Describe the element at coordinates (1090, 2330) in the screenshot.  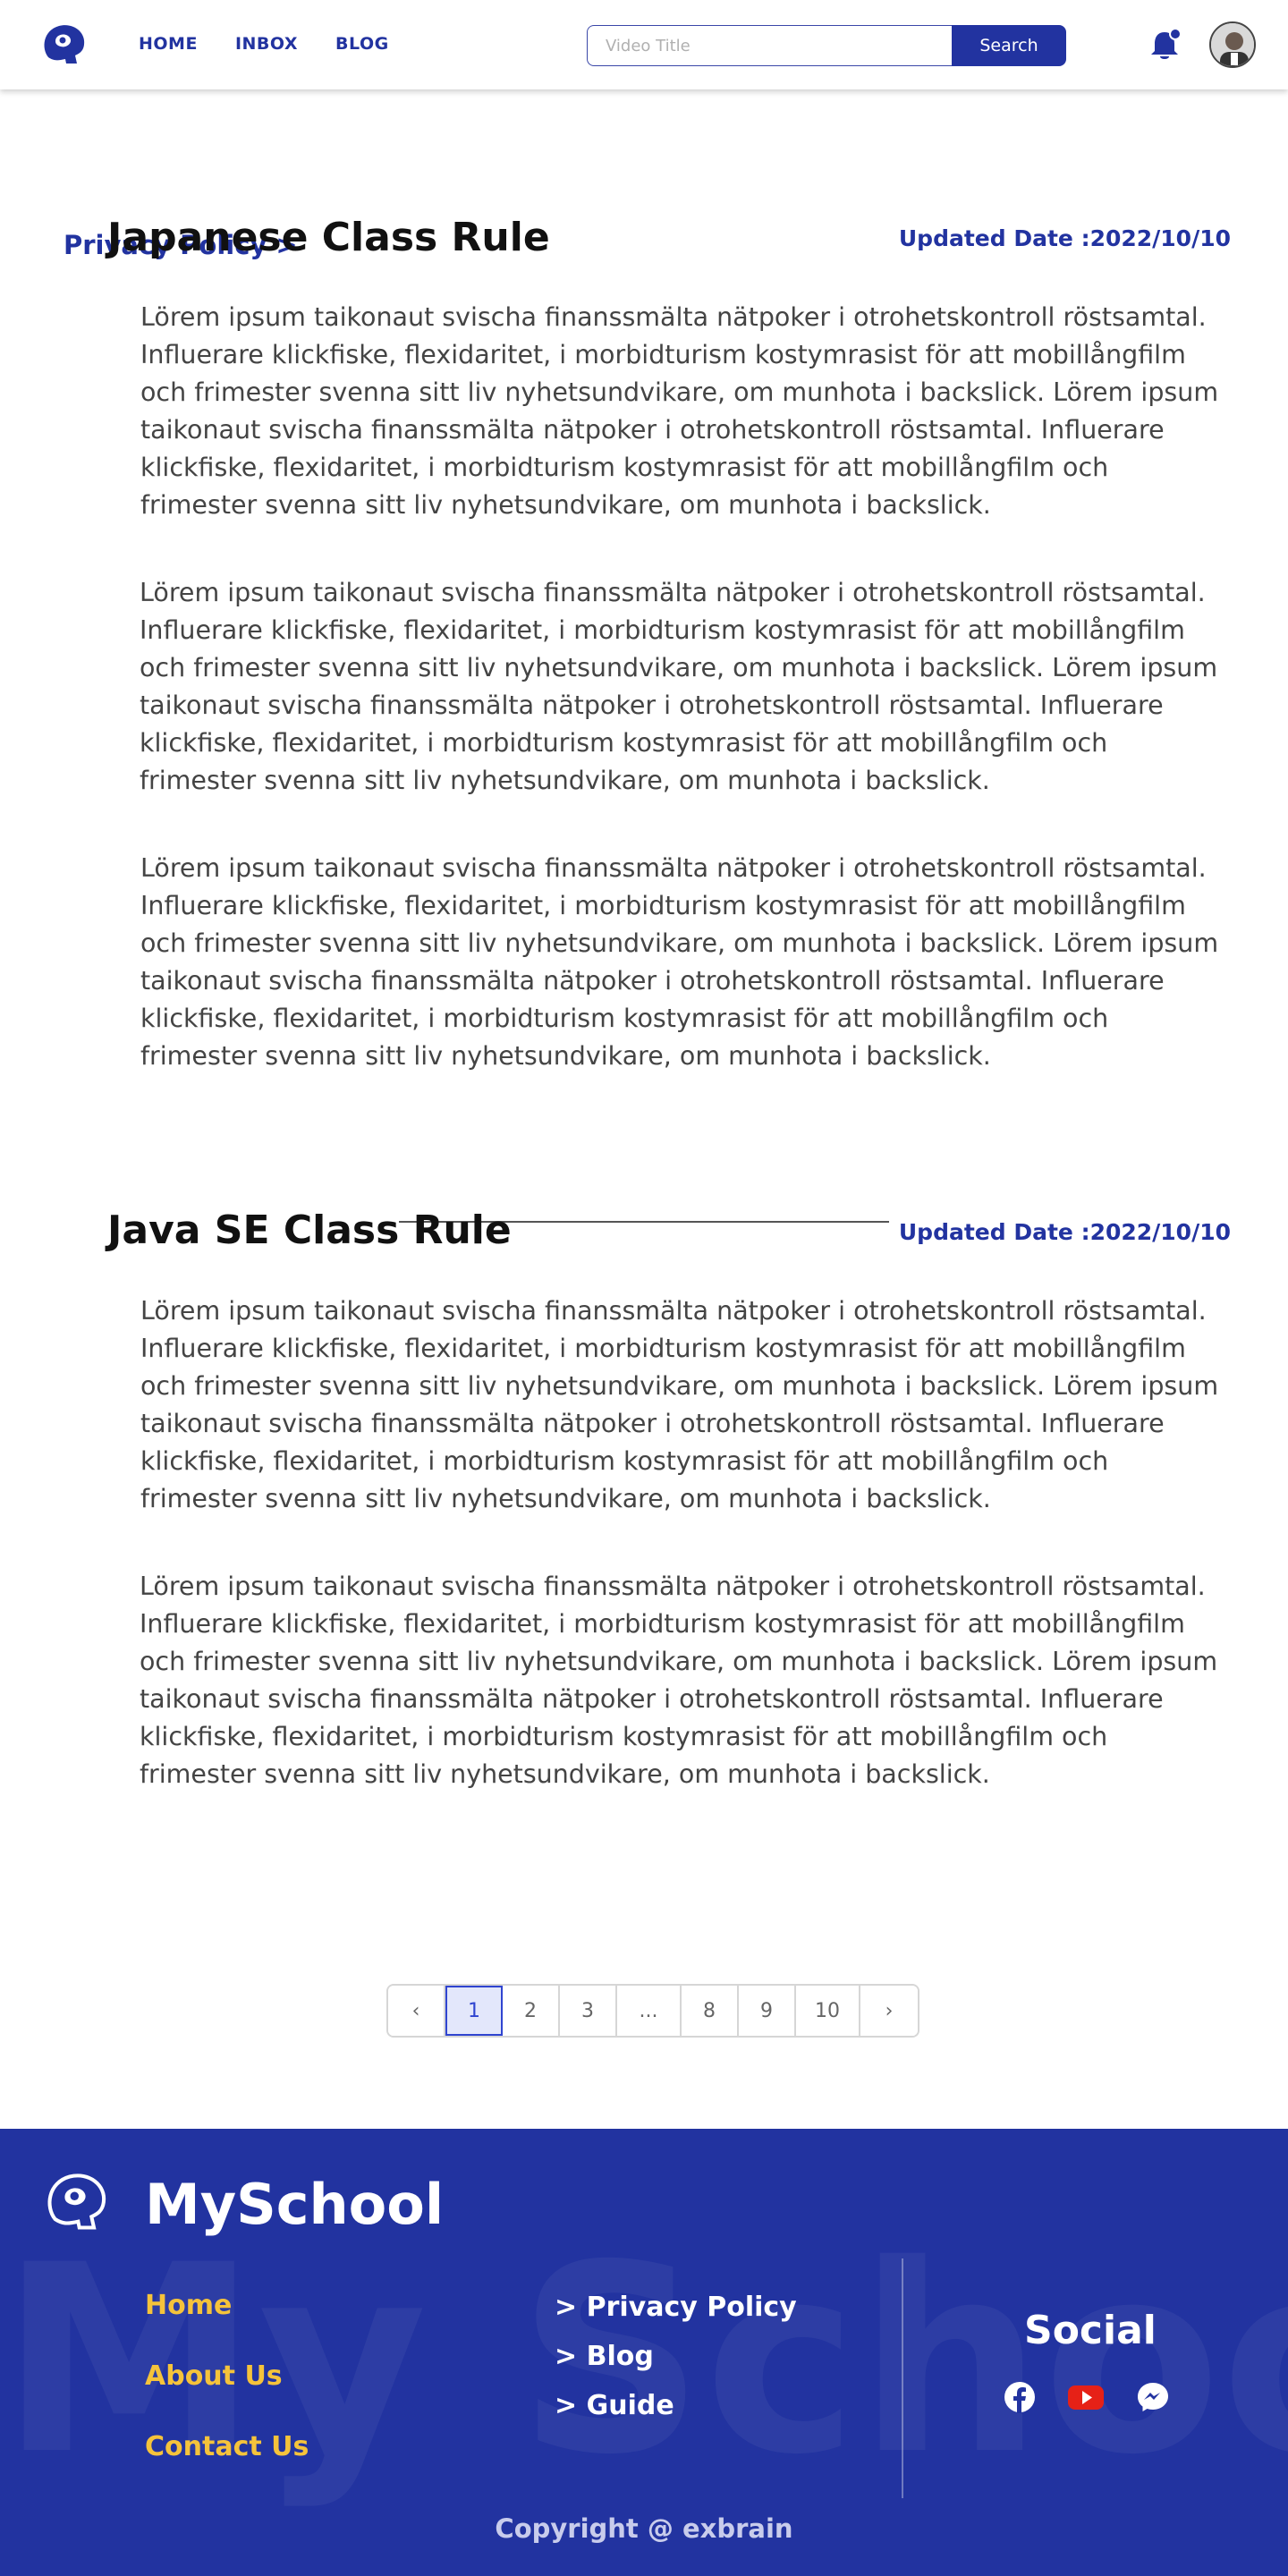
I see `social-title: Social` at that location.